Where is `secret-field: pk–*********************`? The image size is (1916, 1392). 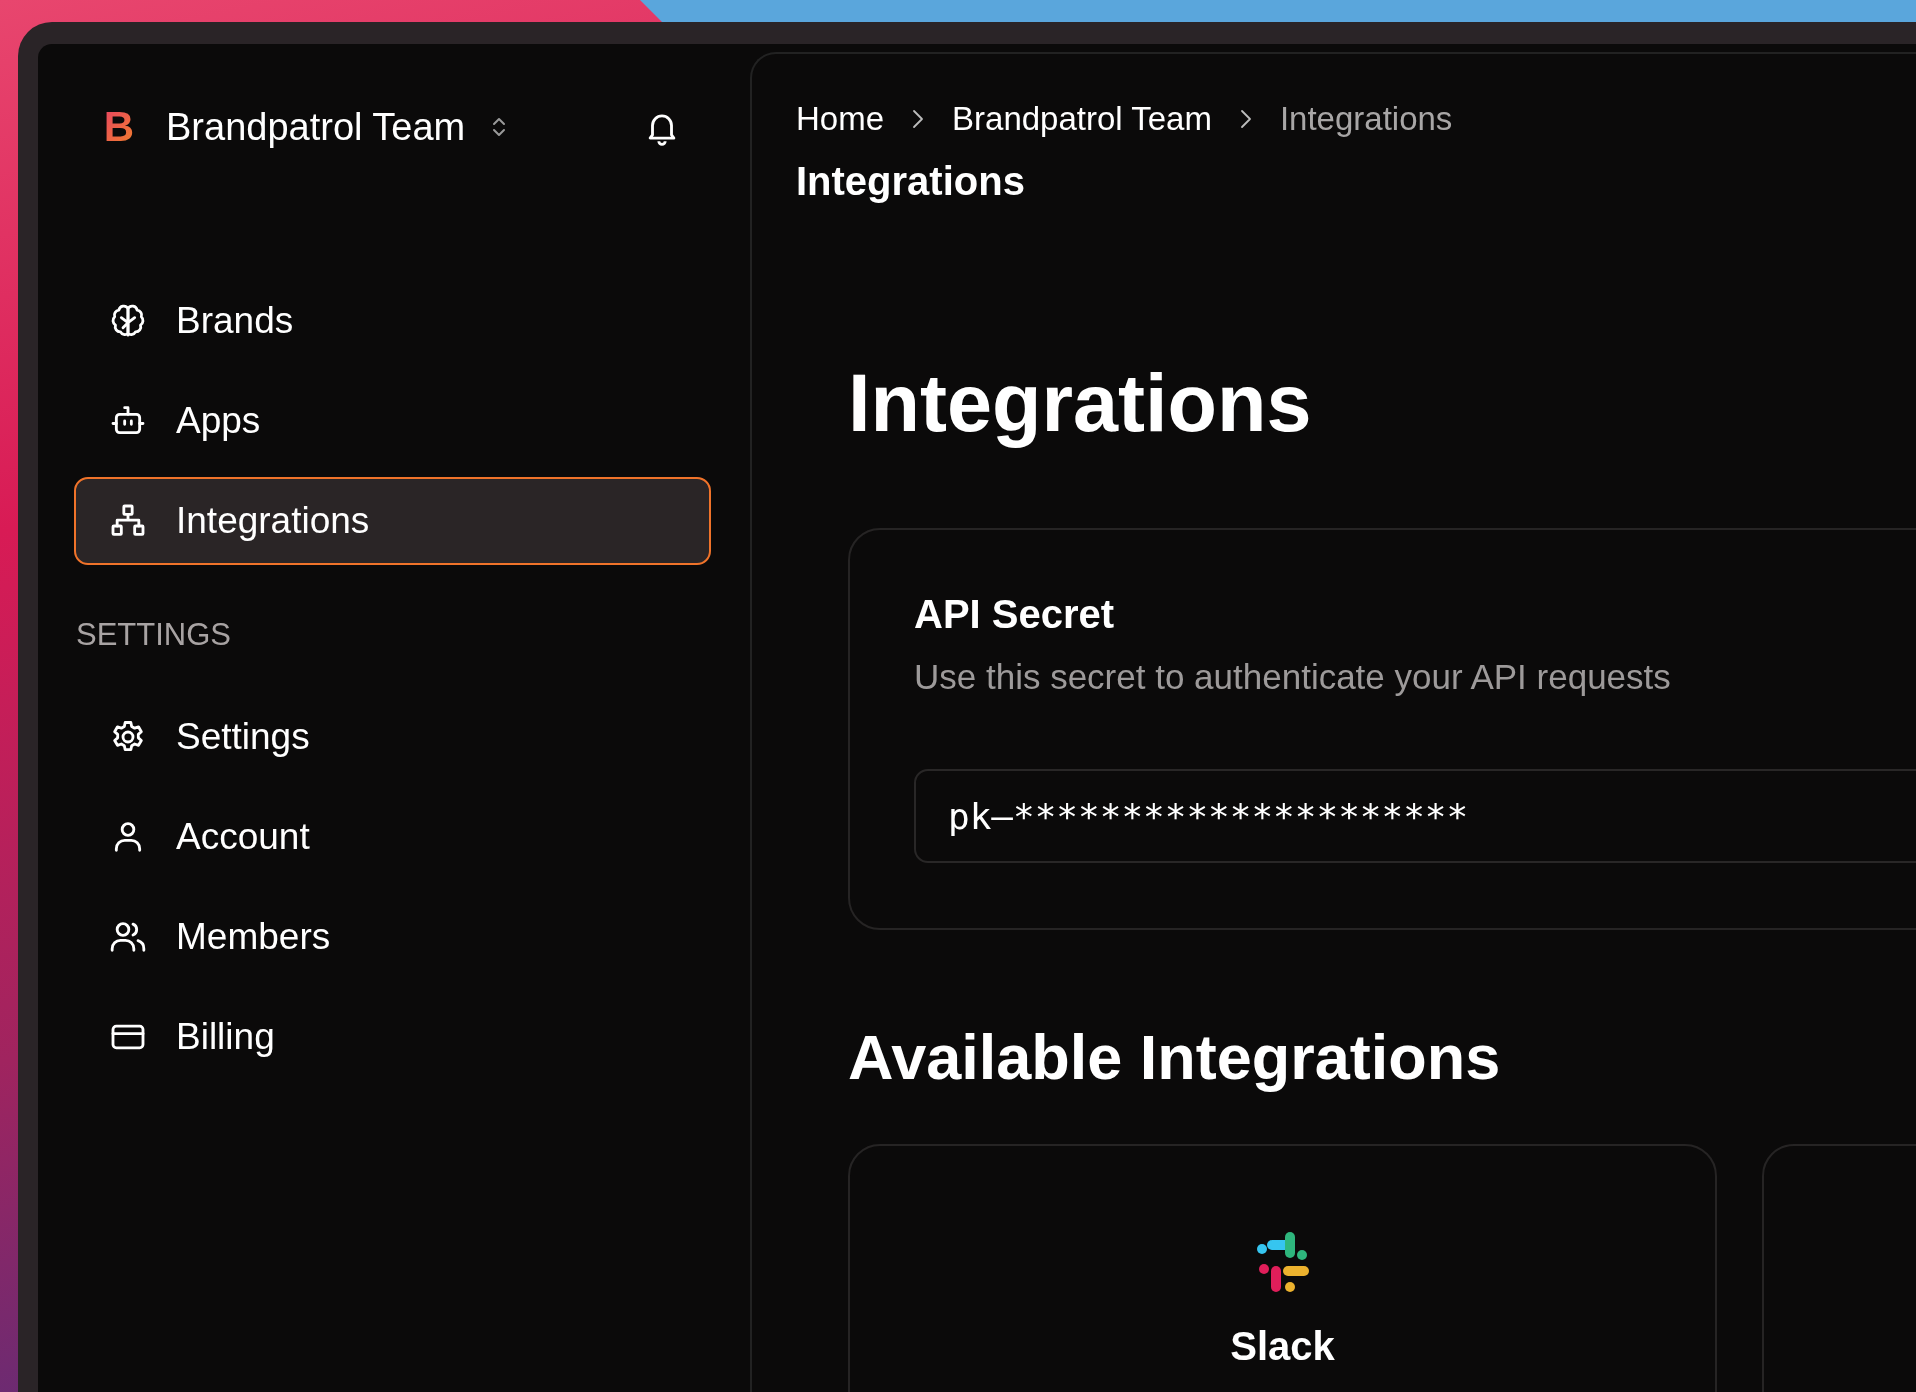 secret-field: pk–********************* is located at coordinates (1415, 816).